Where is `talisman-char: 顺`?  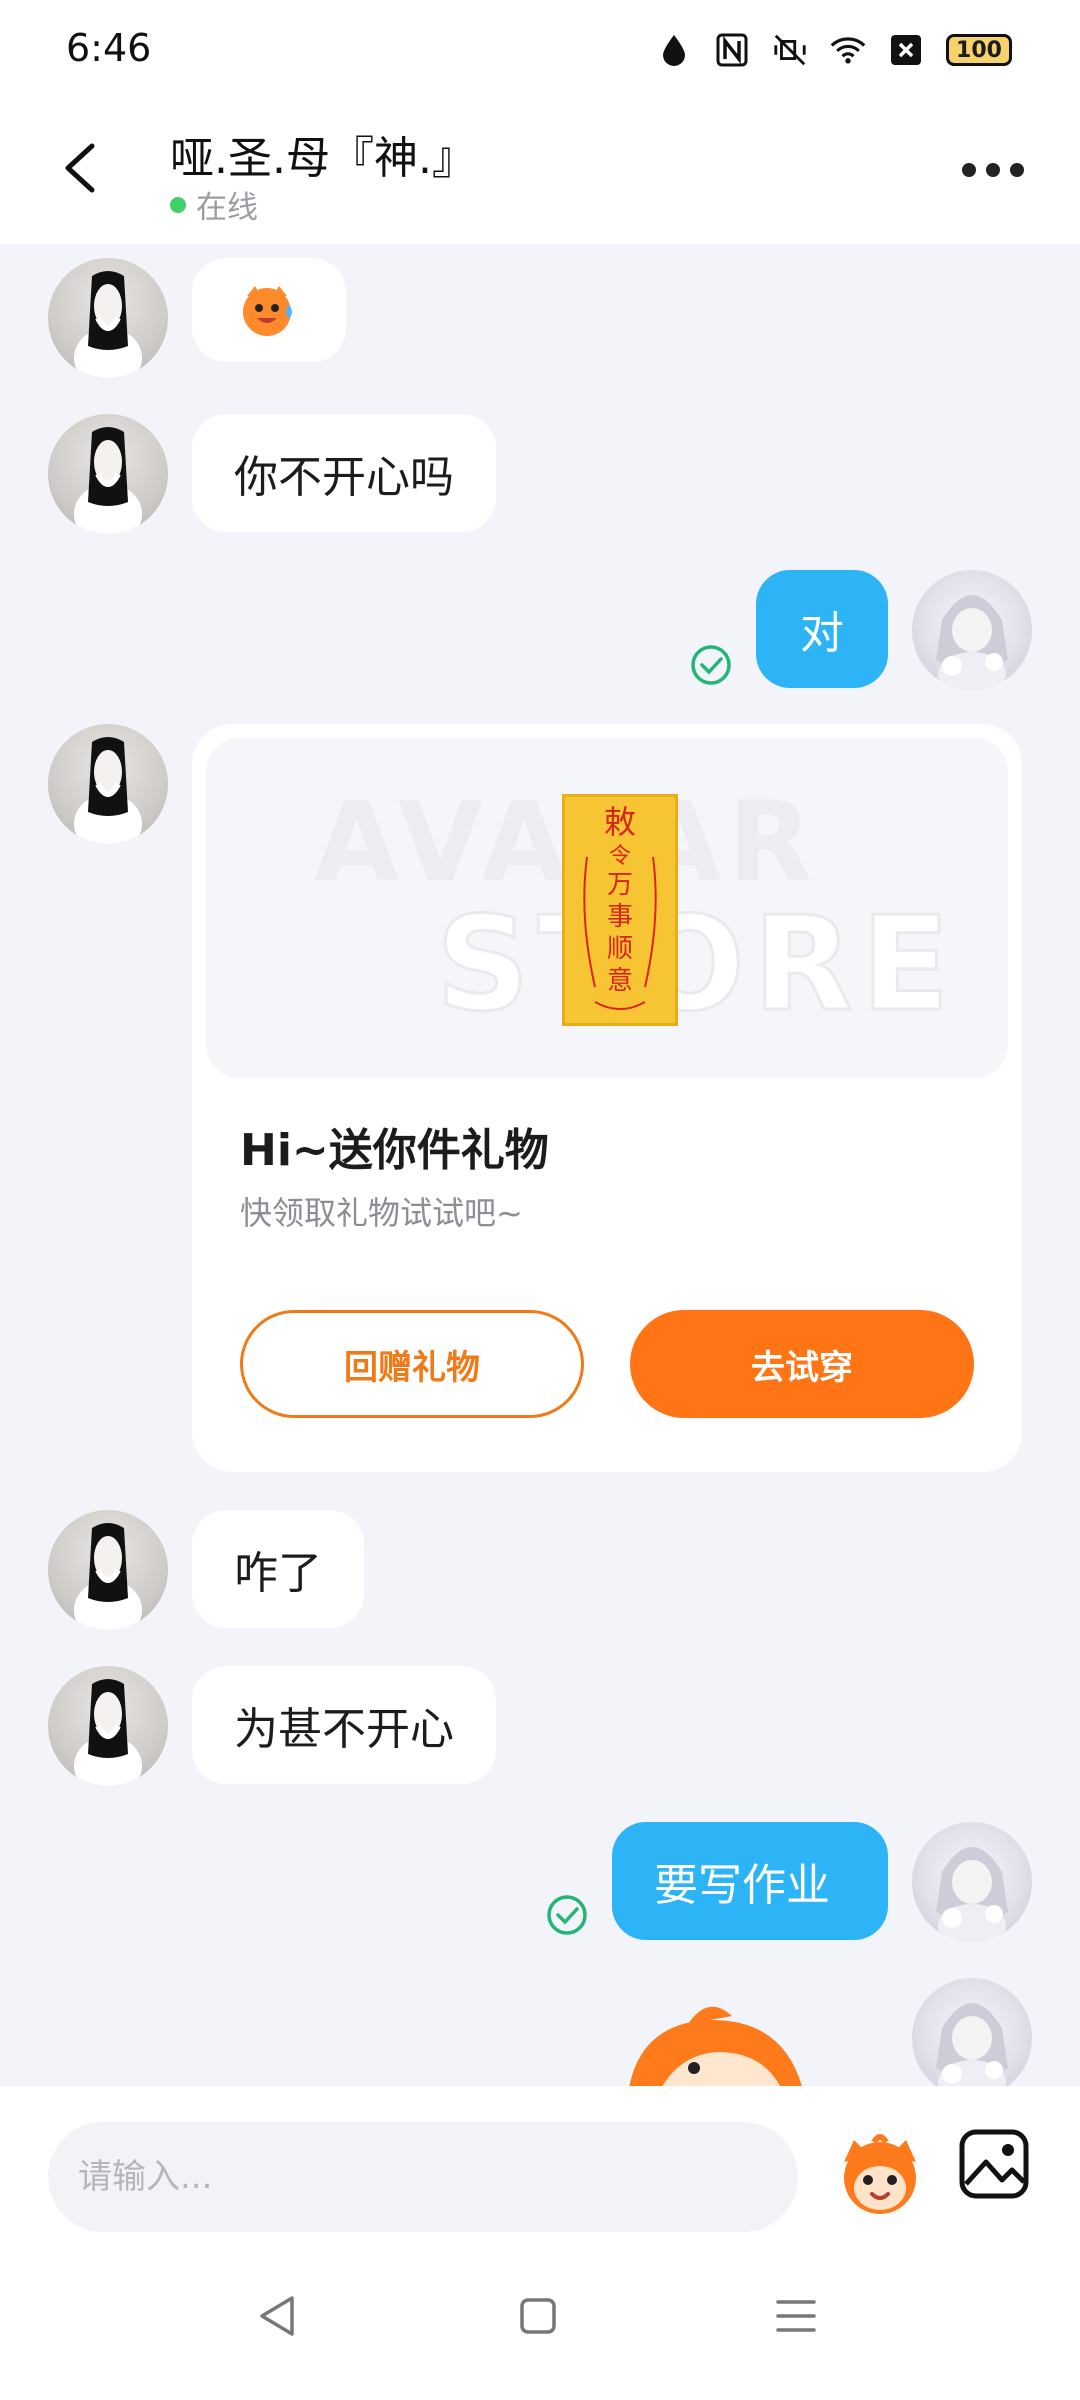 talisman-char: 顺 is located at coordinates (620, 949).